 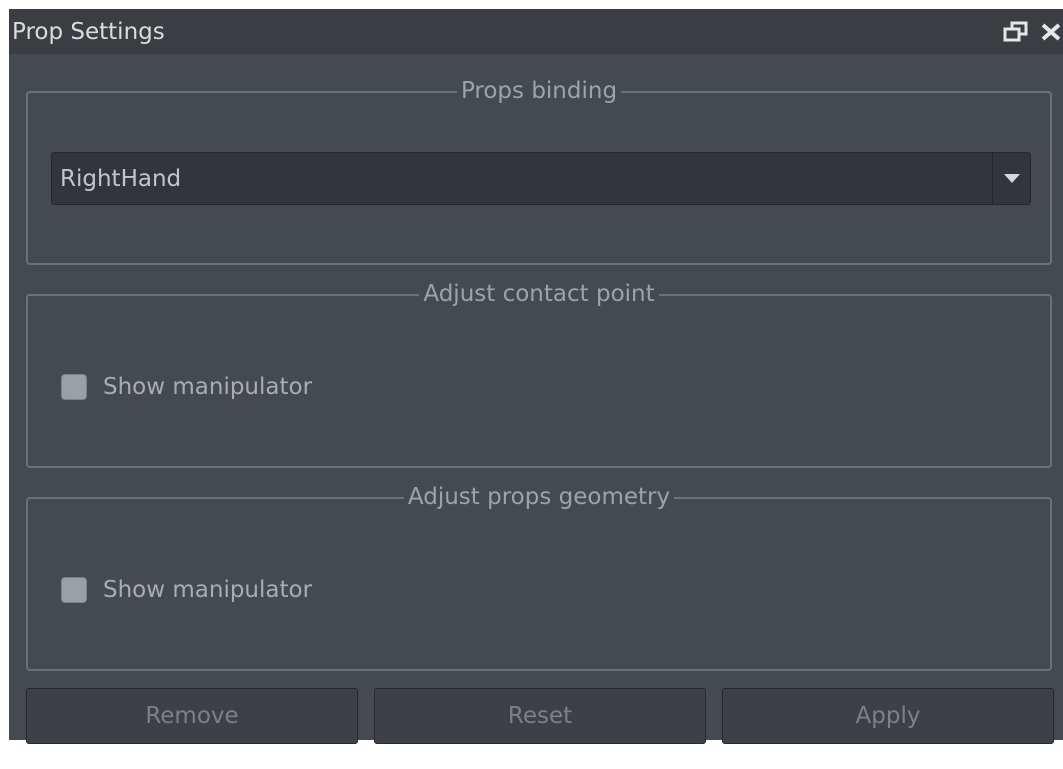 I want to click on remove-button: Remove, so click(x=192, y=716).